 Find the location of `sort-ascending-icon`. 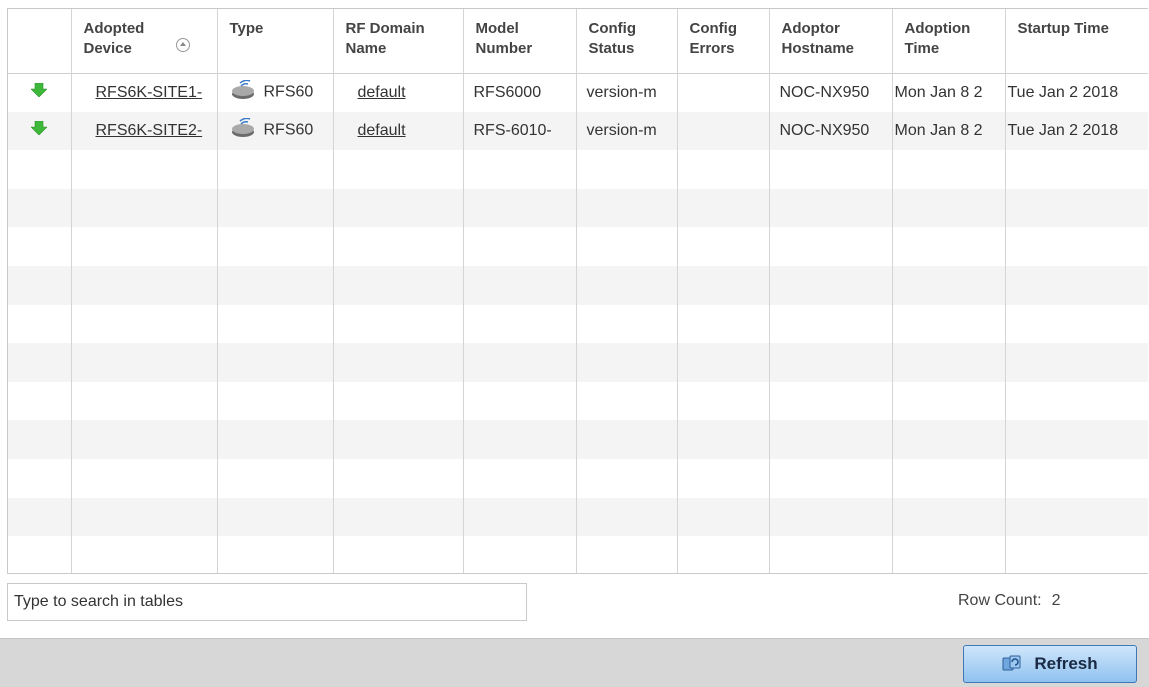

sort-ascending-icon is located at coordinates (182, 45).